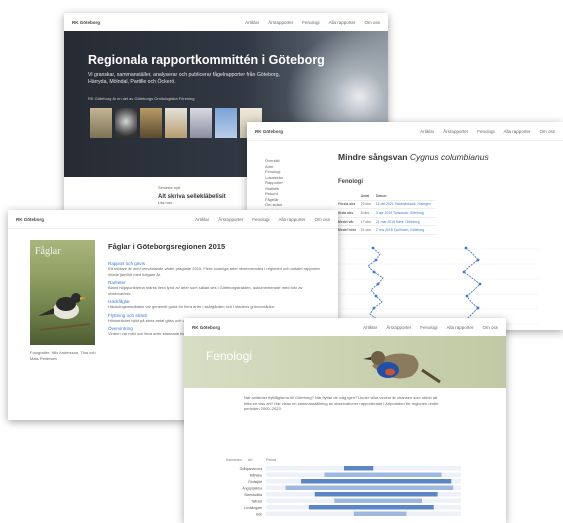  What do you see at coordinates (234, 460) in the screenshot?
I see `chart-head-label: Kolumnen` at bounding box center [234, 460].